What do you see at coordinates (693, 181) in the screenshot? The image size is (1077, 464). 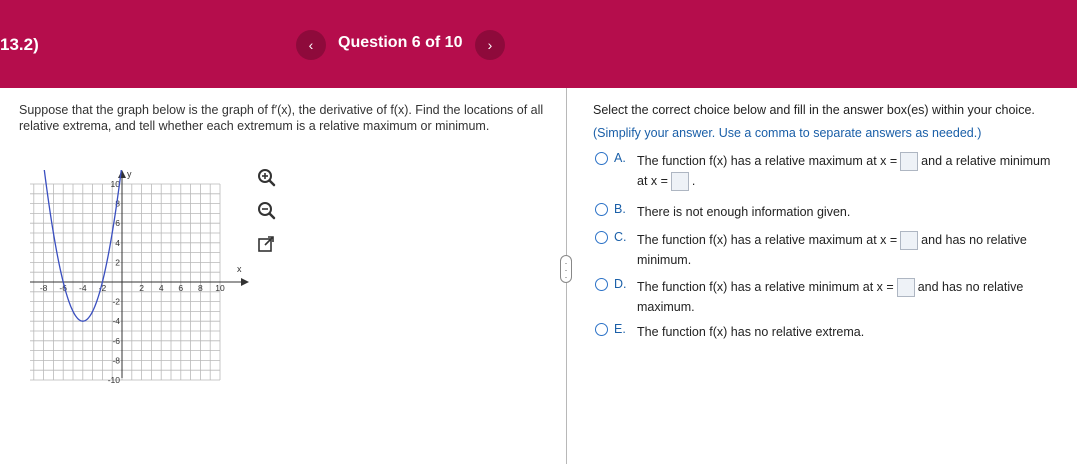 I see `choice-a-text-3: .` at bounding box center [693, 181].